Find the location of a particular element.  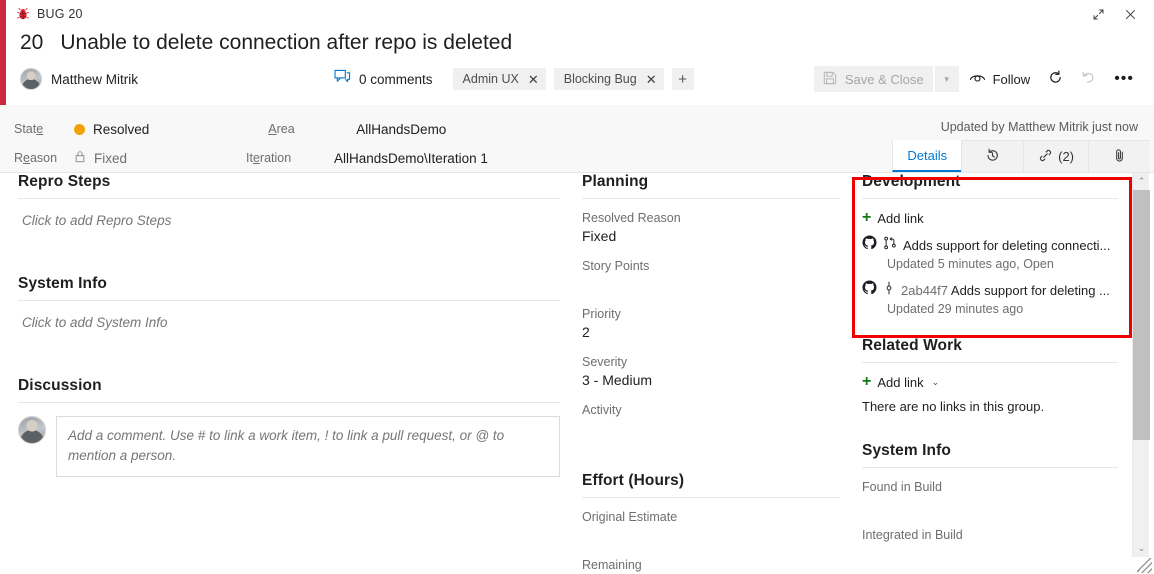

tag-item: Blocking Bug ✕ is located at coordinates (608, 79).